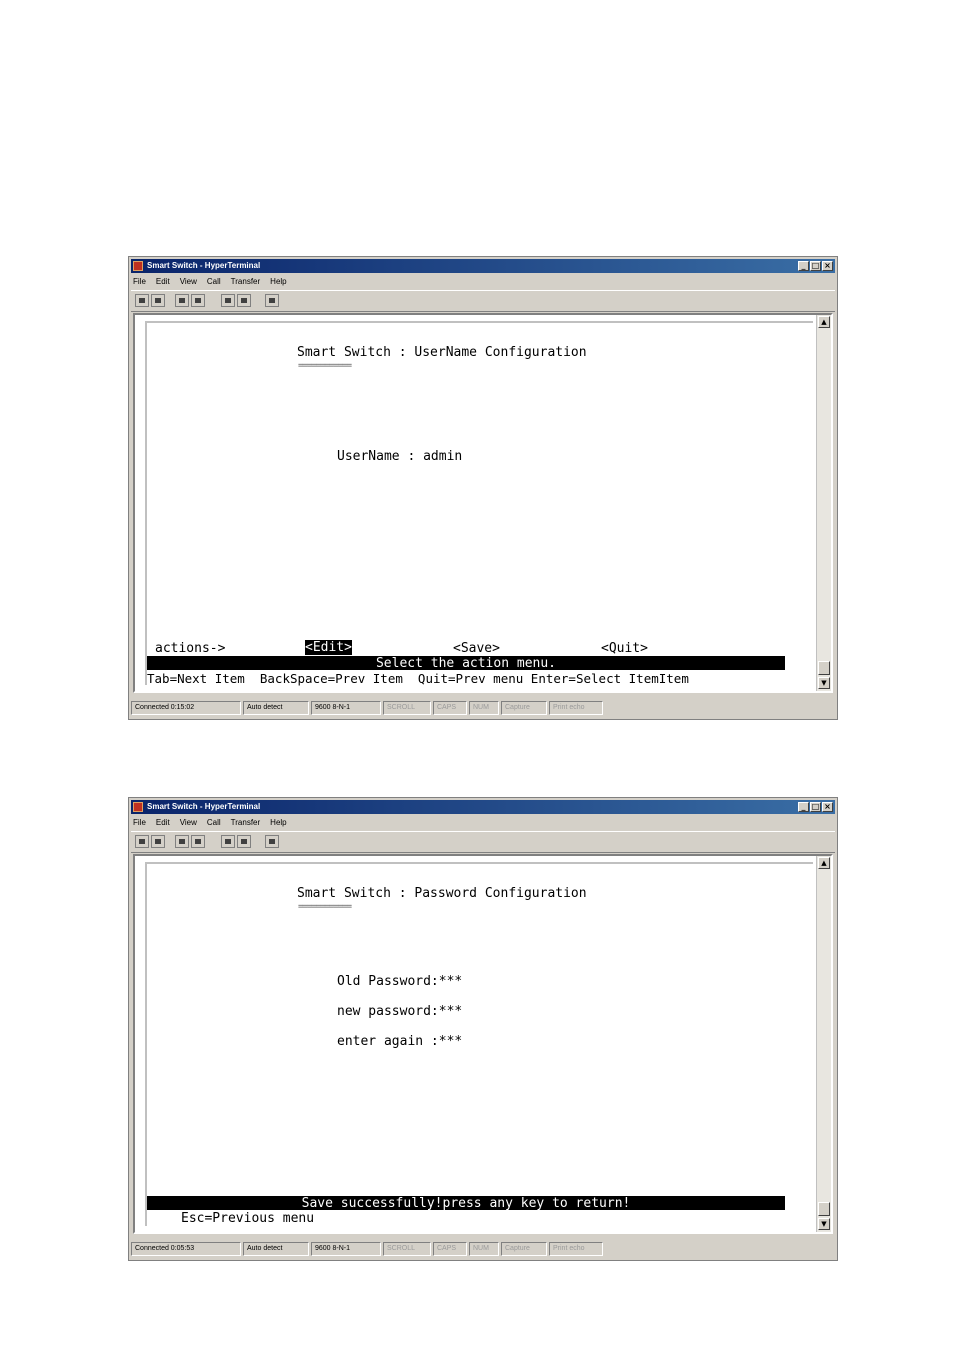 The width and height of the screenshot is (954, 1352). I want to click on status-connected: Connected 0:05:53, so click(186, 1249).